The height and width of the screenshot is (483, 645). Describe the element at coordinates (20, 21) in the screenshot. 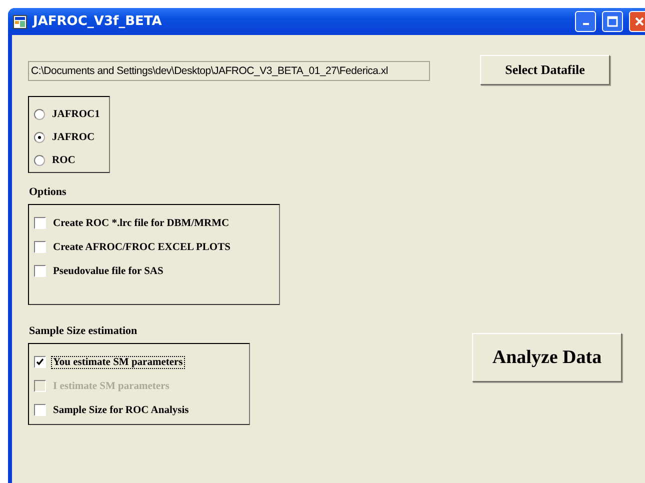

I see `app-icon` at that location.